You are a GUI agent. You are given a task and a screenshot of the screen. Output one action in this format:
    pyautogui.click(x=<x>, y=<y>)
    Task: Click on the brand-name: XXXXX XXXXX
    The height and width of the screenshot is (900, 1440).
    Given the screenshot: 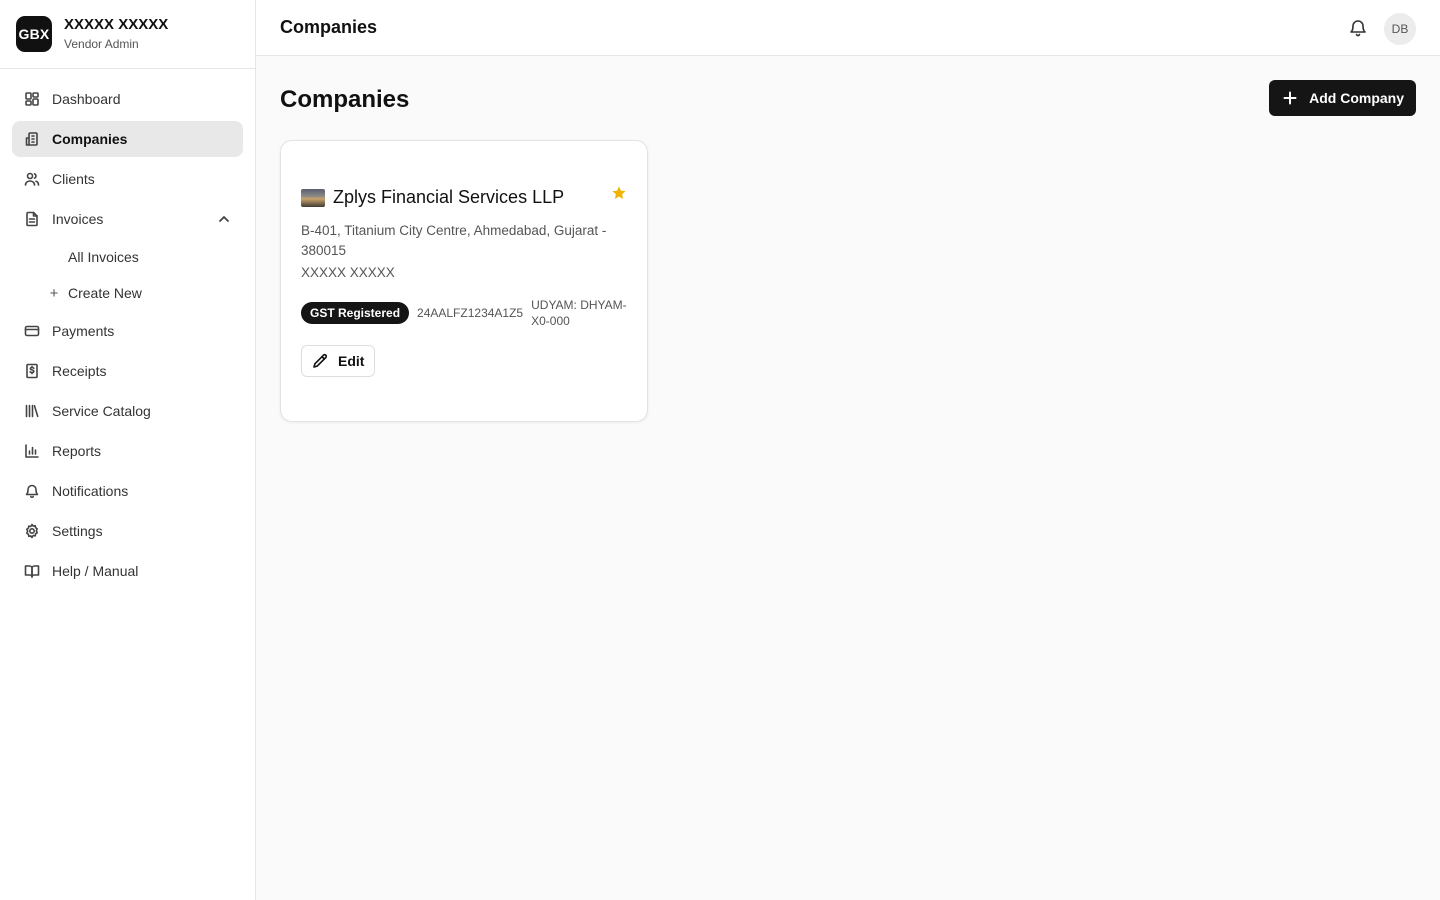 What is the action you would take?
    pyautogui.click(x=116, y=24)
    